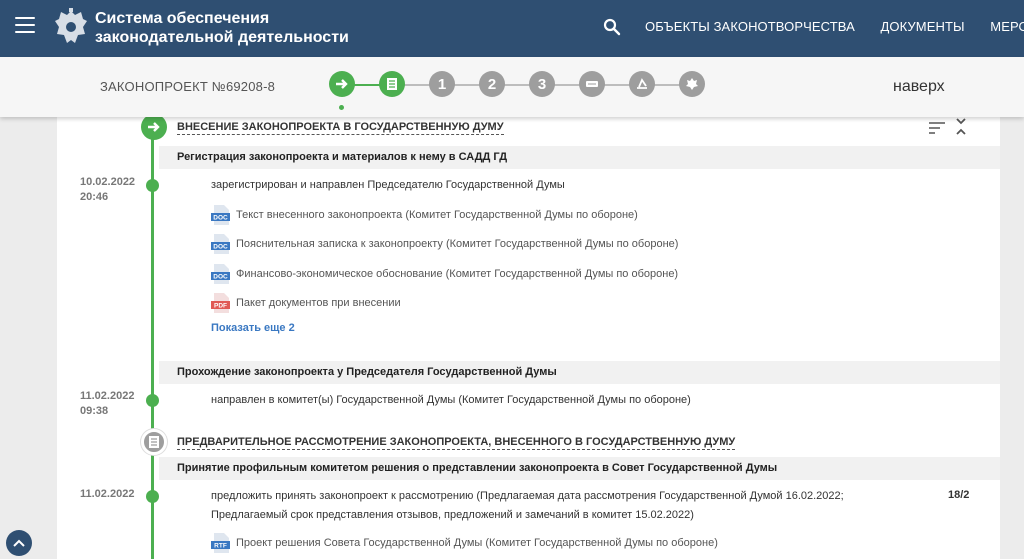 This screenshot has width=1024, height=559. What do you see at coordinates (94, 411) in the screenshot?
I see `event-date-time: 09:38` at bounding box center [94, 411].